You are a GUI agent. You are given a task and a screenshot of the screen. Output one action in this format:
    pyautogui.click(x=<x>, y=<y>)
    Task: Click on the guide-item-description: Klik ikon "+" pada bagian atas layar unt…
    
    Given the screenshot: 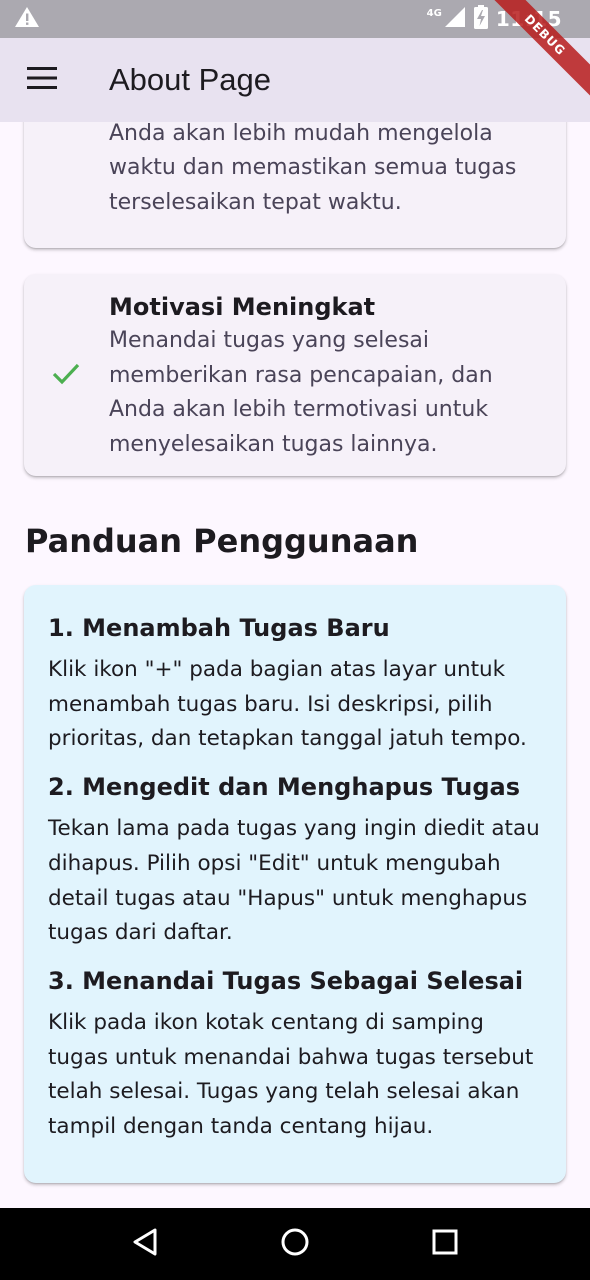 What is the action you would take?
    pyautogui.click(x=287, y=704)
    